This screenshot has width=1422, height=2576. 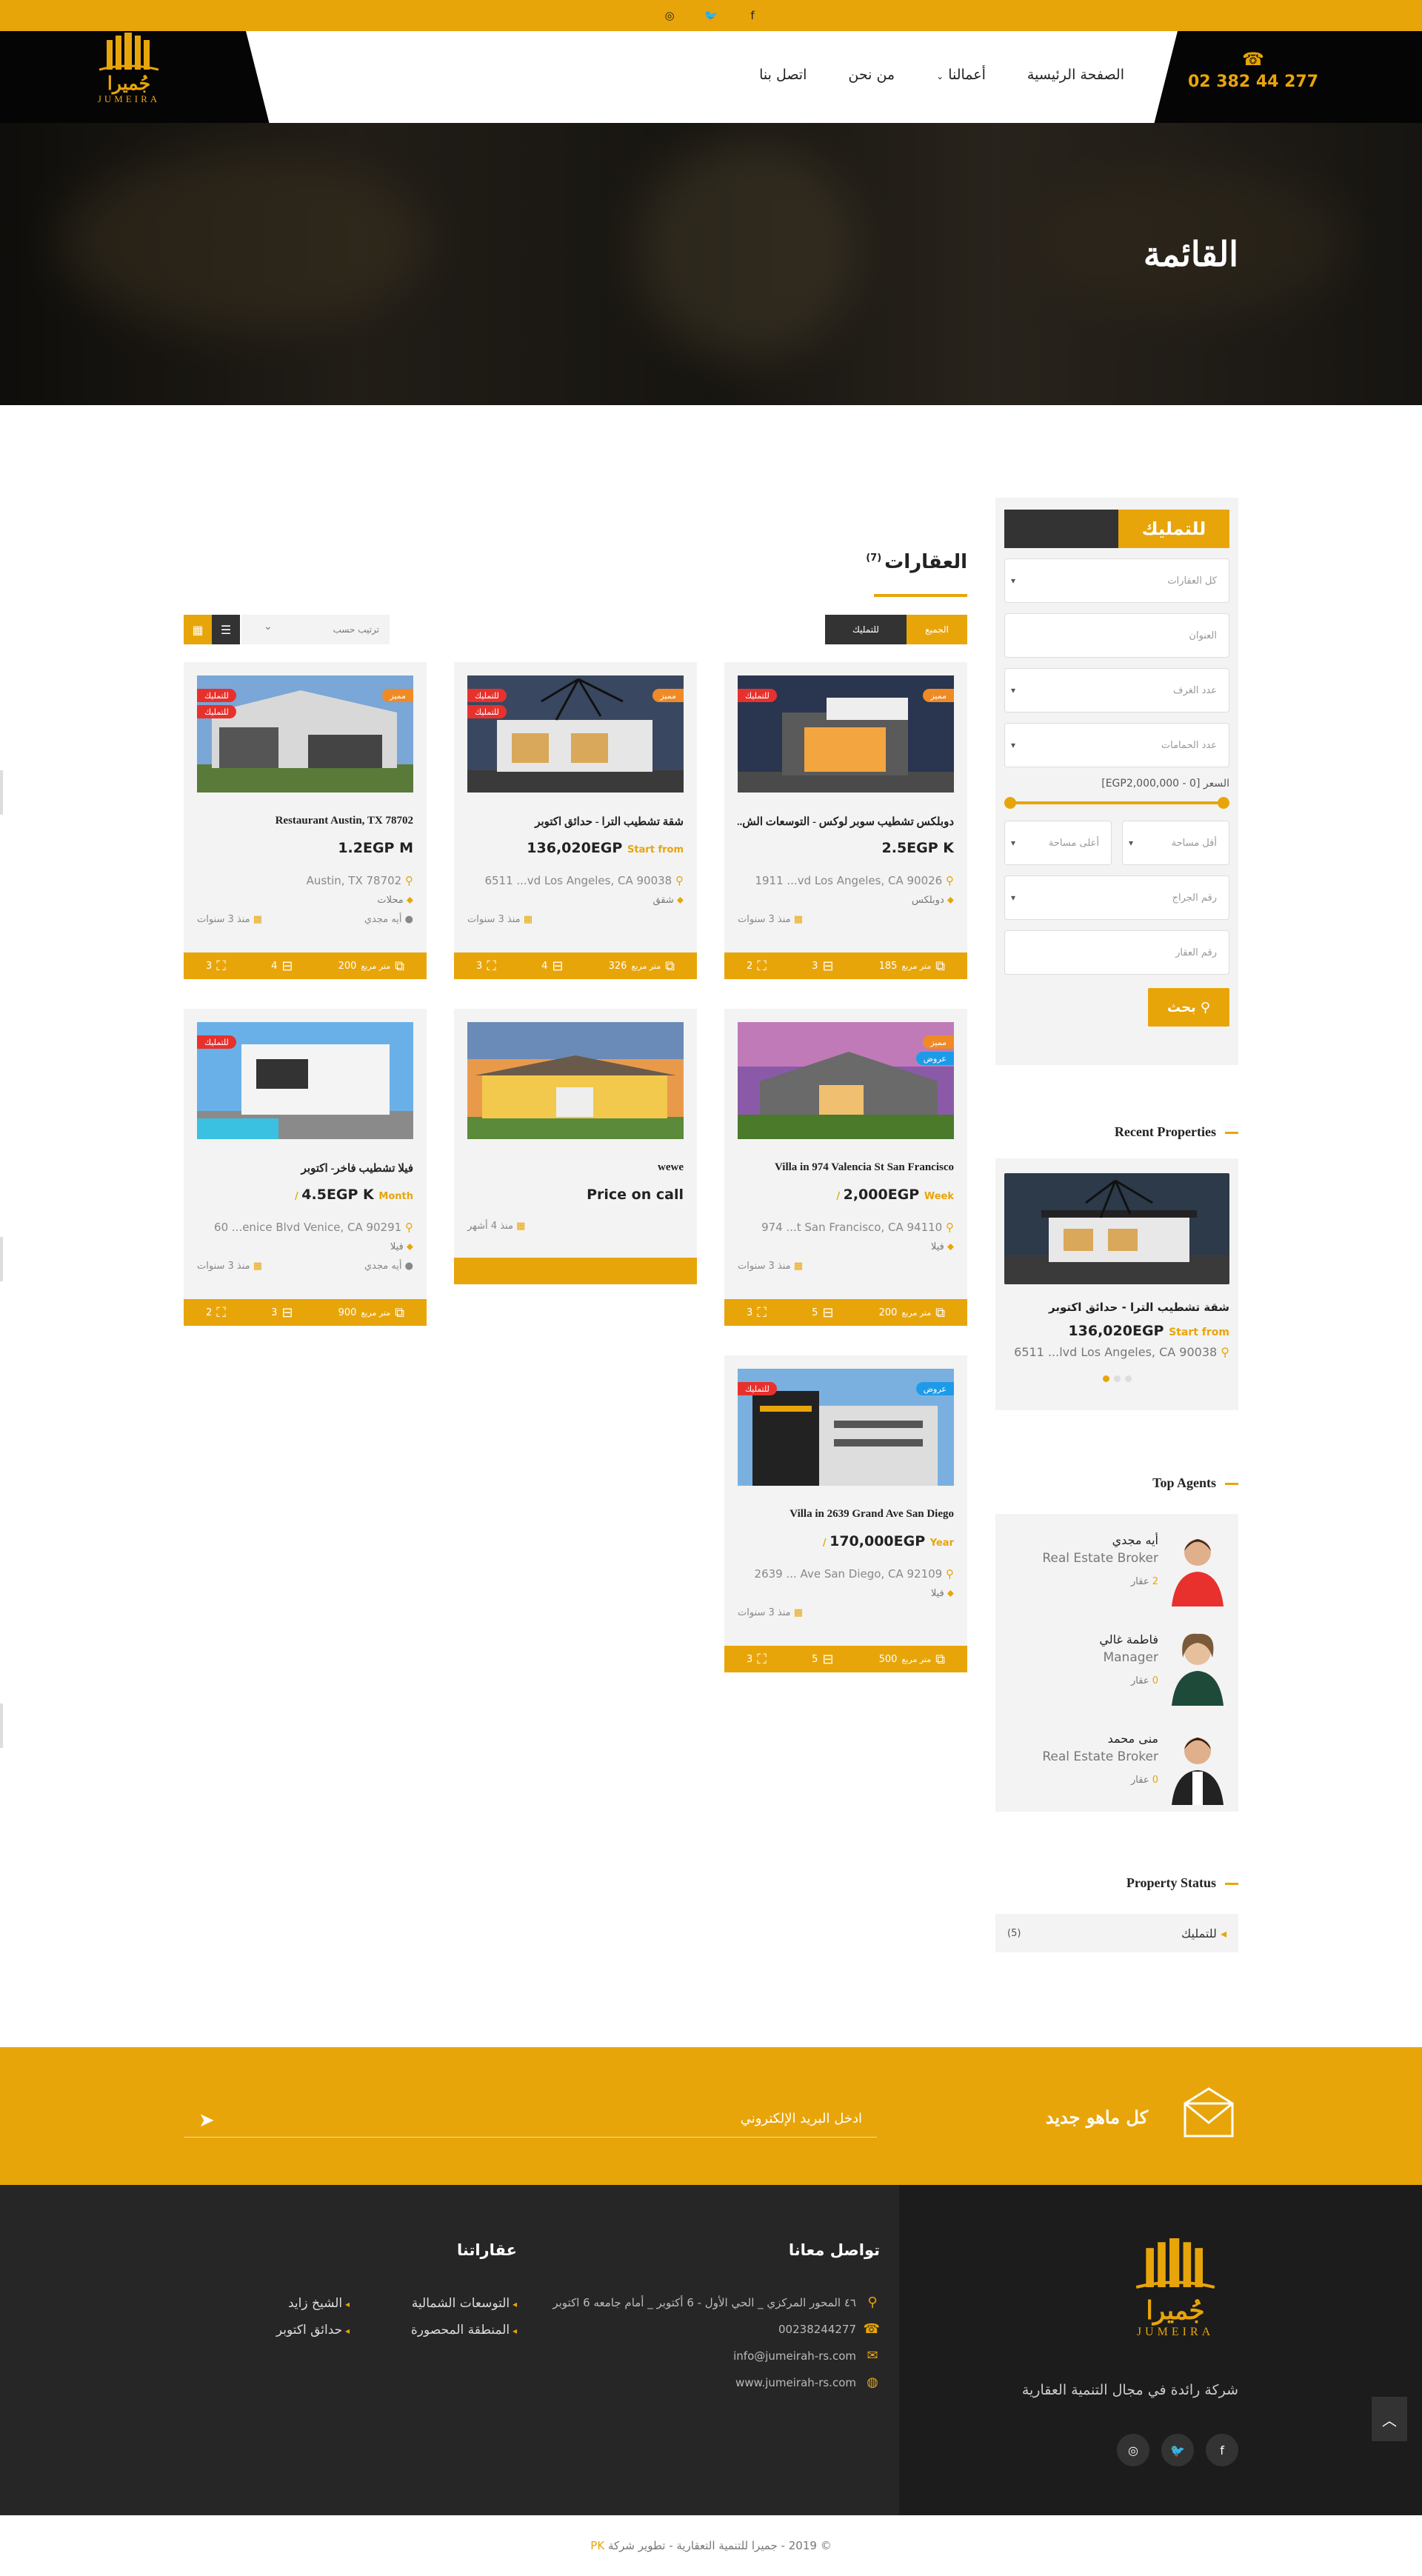 What do you see at coordinates (1188, 1007) in the screenshot?
I see `search-button: ⚲ بحث` at bounding box center [1188, 1007].